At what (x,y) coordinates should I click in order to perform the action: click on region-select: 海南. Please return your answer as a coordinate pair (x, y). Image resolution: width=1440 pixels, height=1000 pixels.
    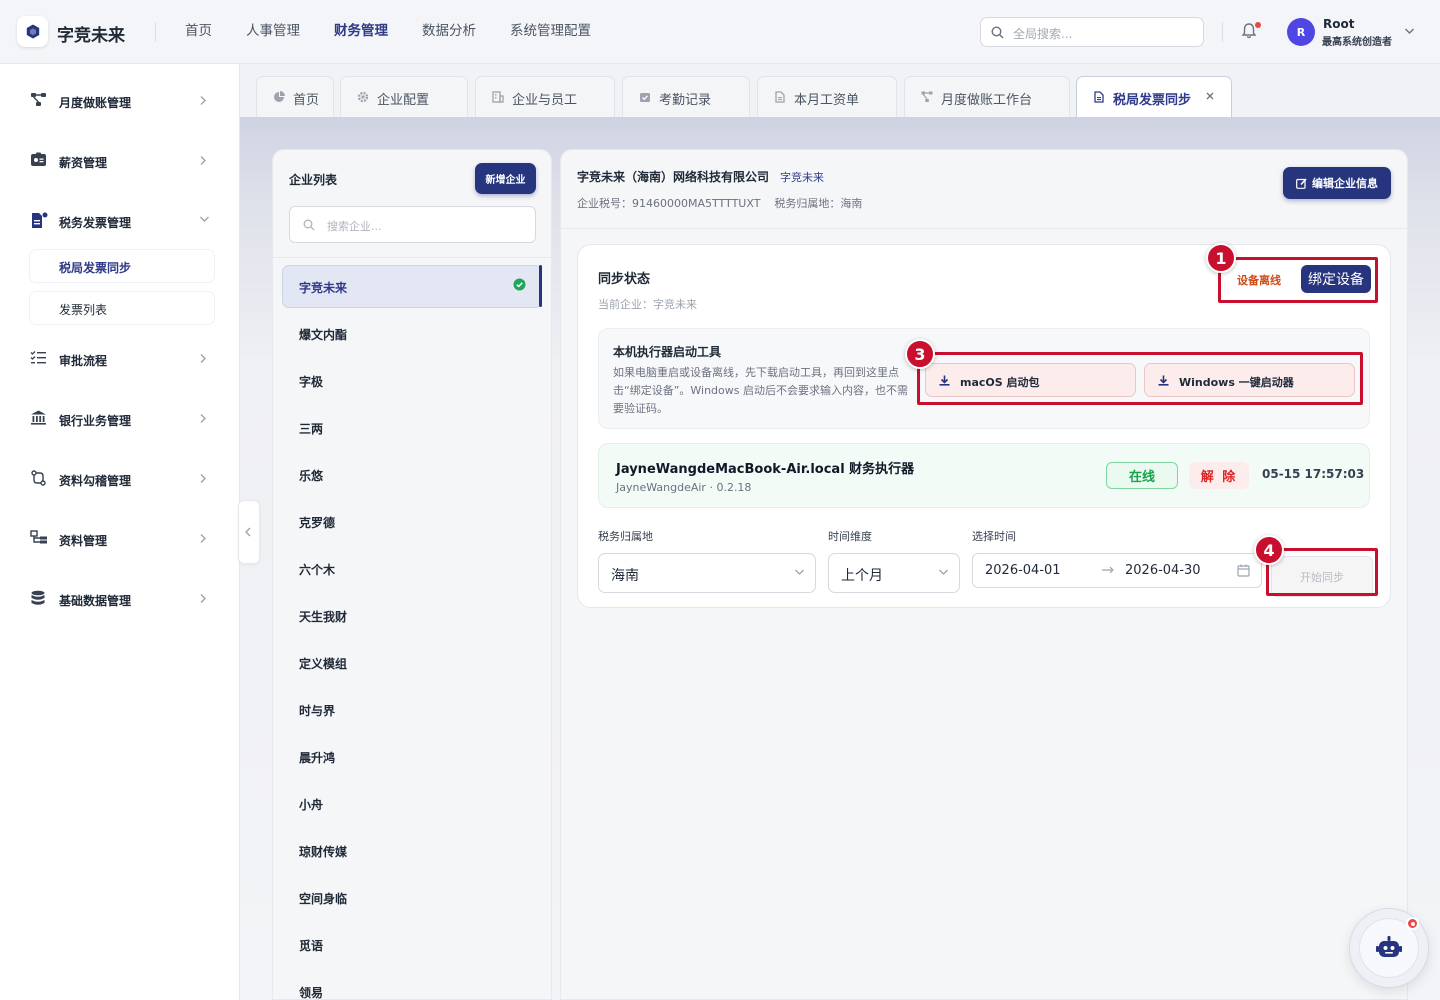
    Looking at the image, I should click on (707, 573).